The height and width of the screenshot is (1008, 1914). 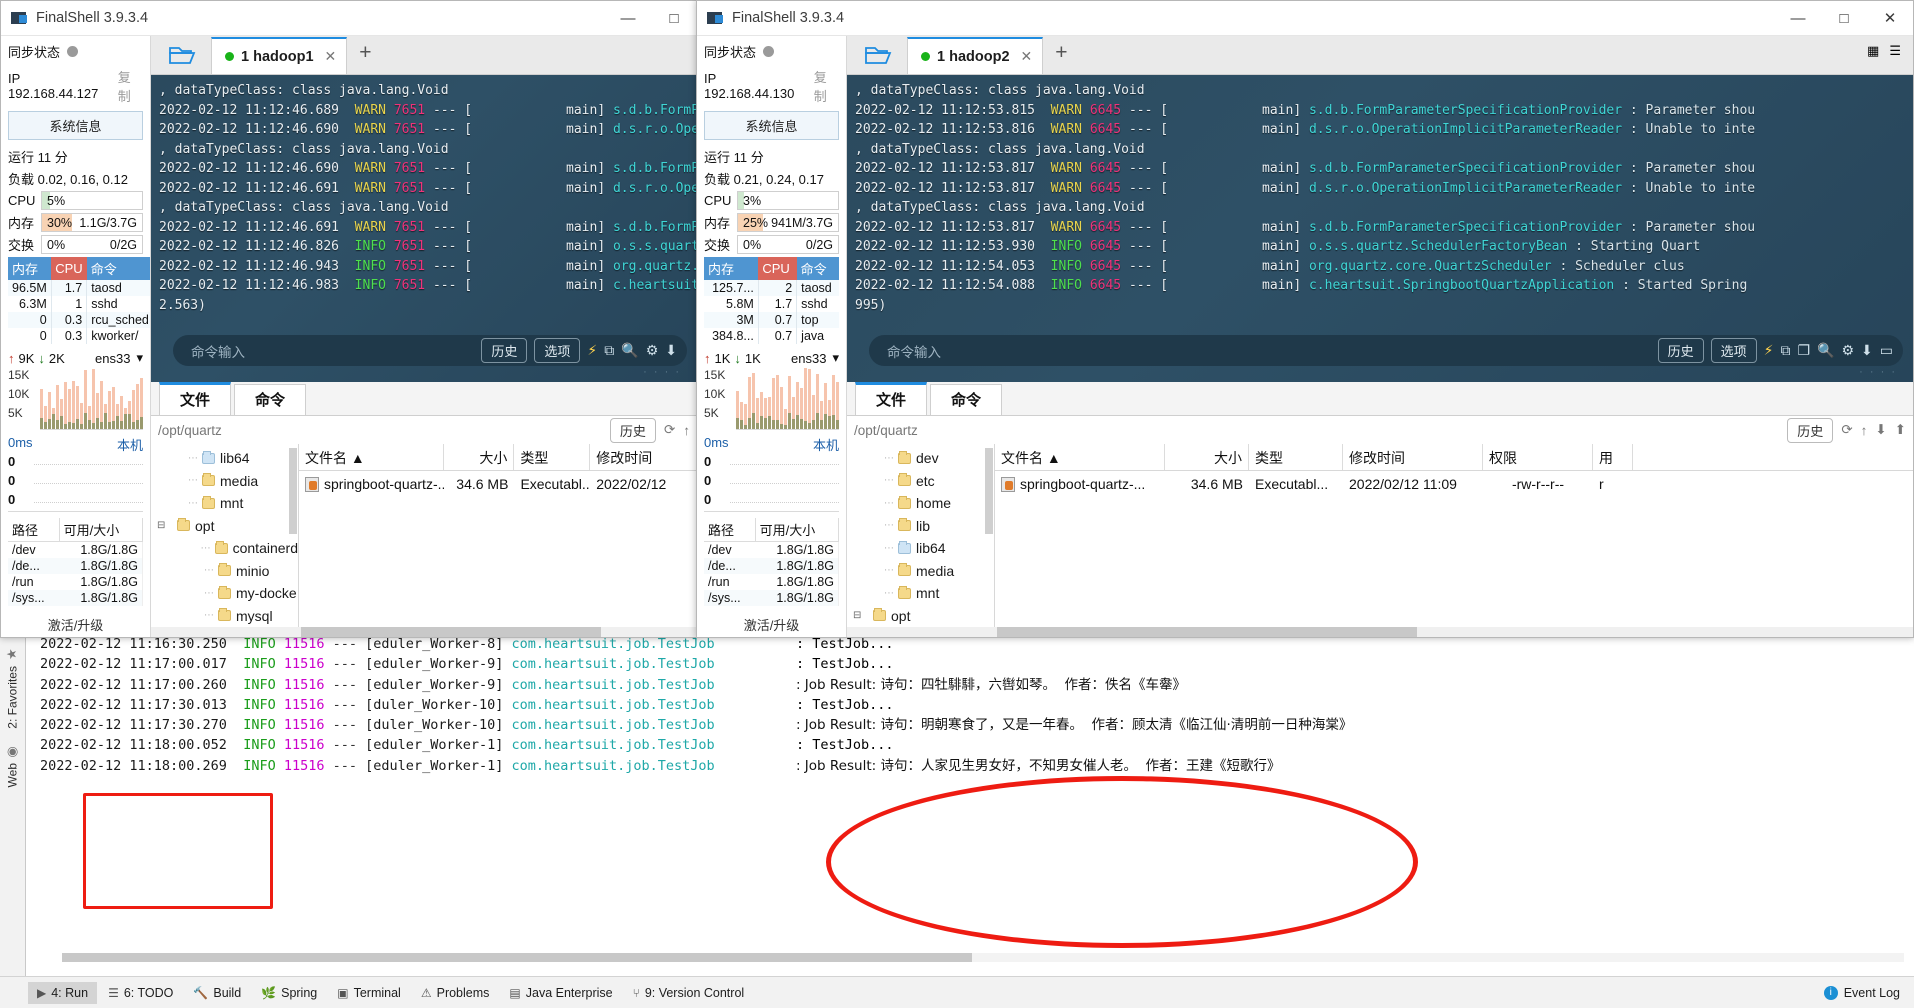 What do you see at coordinates (552, 457) in the screenshot?
I see `window1-col-type: 类型` at bounding box center [552, 457].